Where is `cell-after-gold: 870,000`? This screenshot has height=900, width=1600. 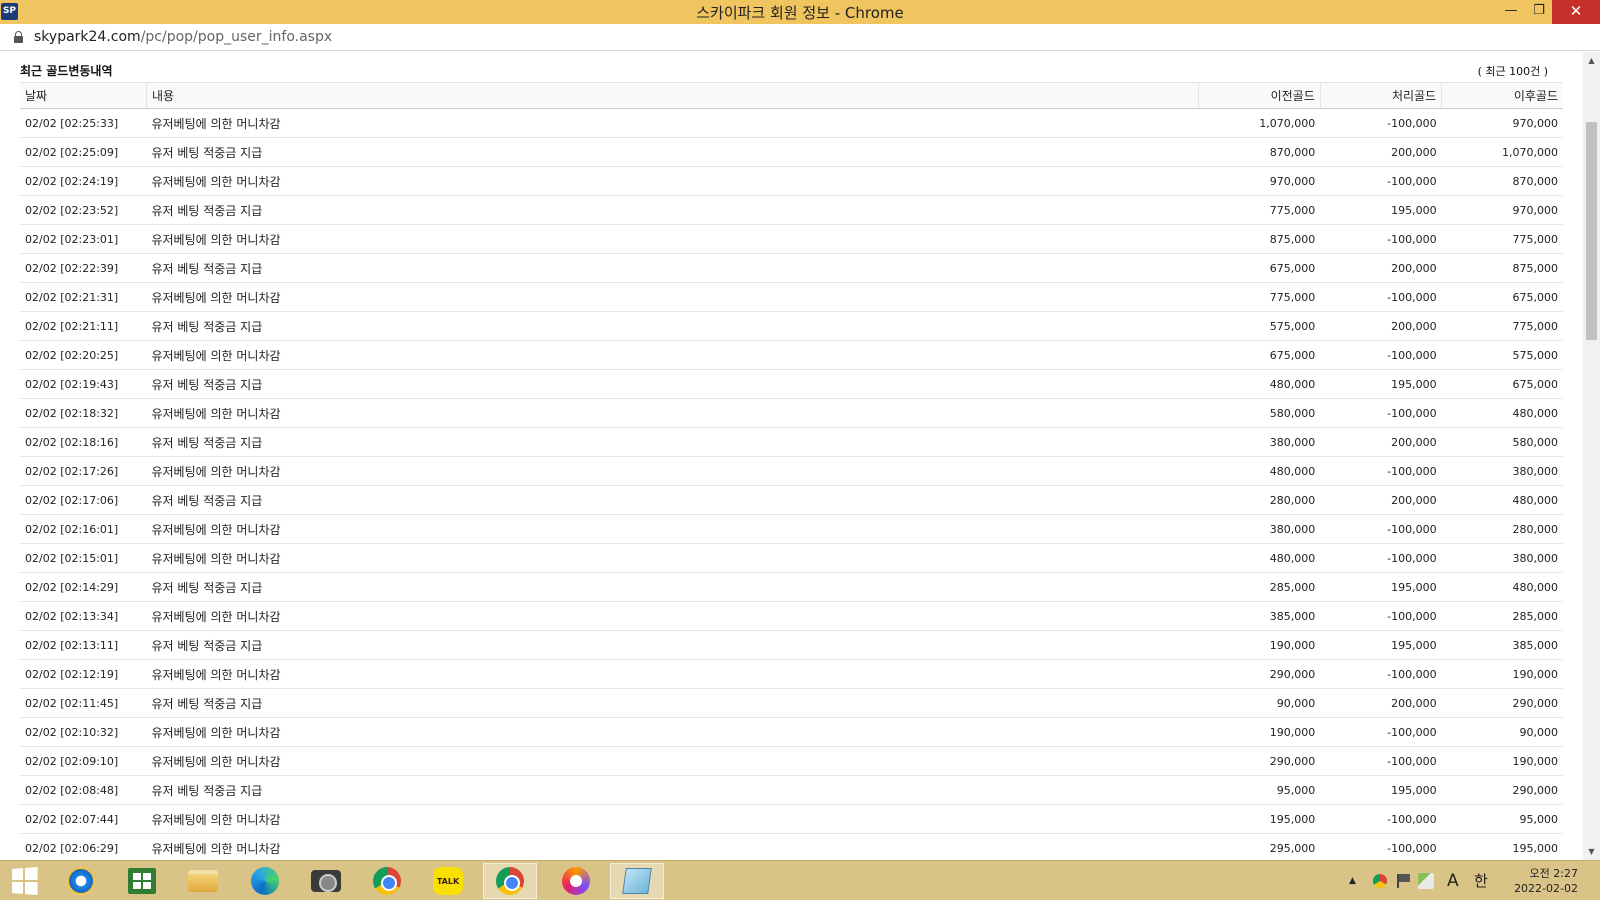
cell-after-gold: 870,000 is located at coordinates (1502, 181).